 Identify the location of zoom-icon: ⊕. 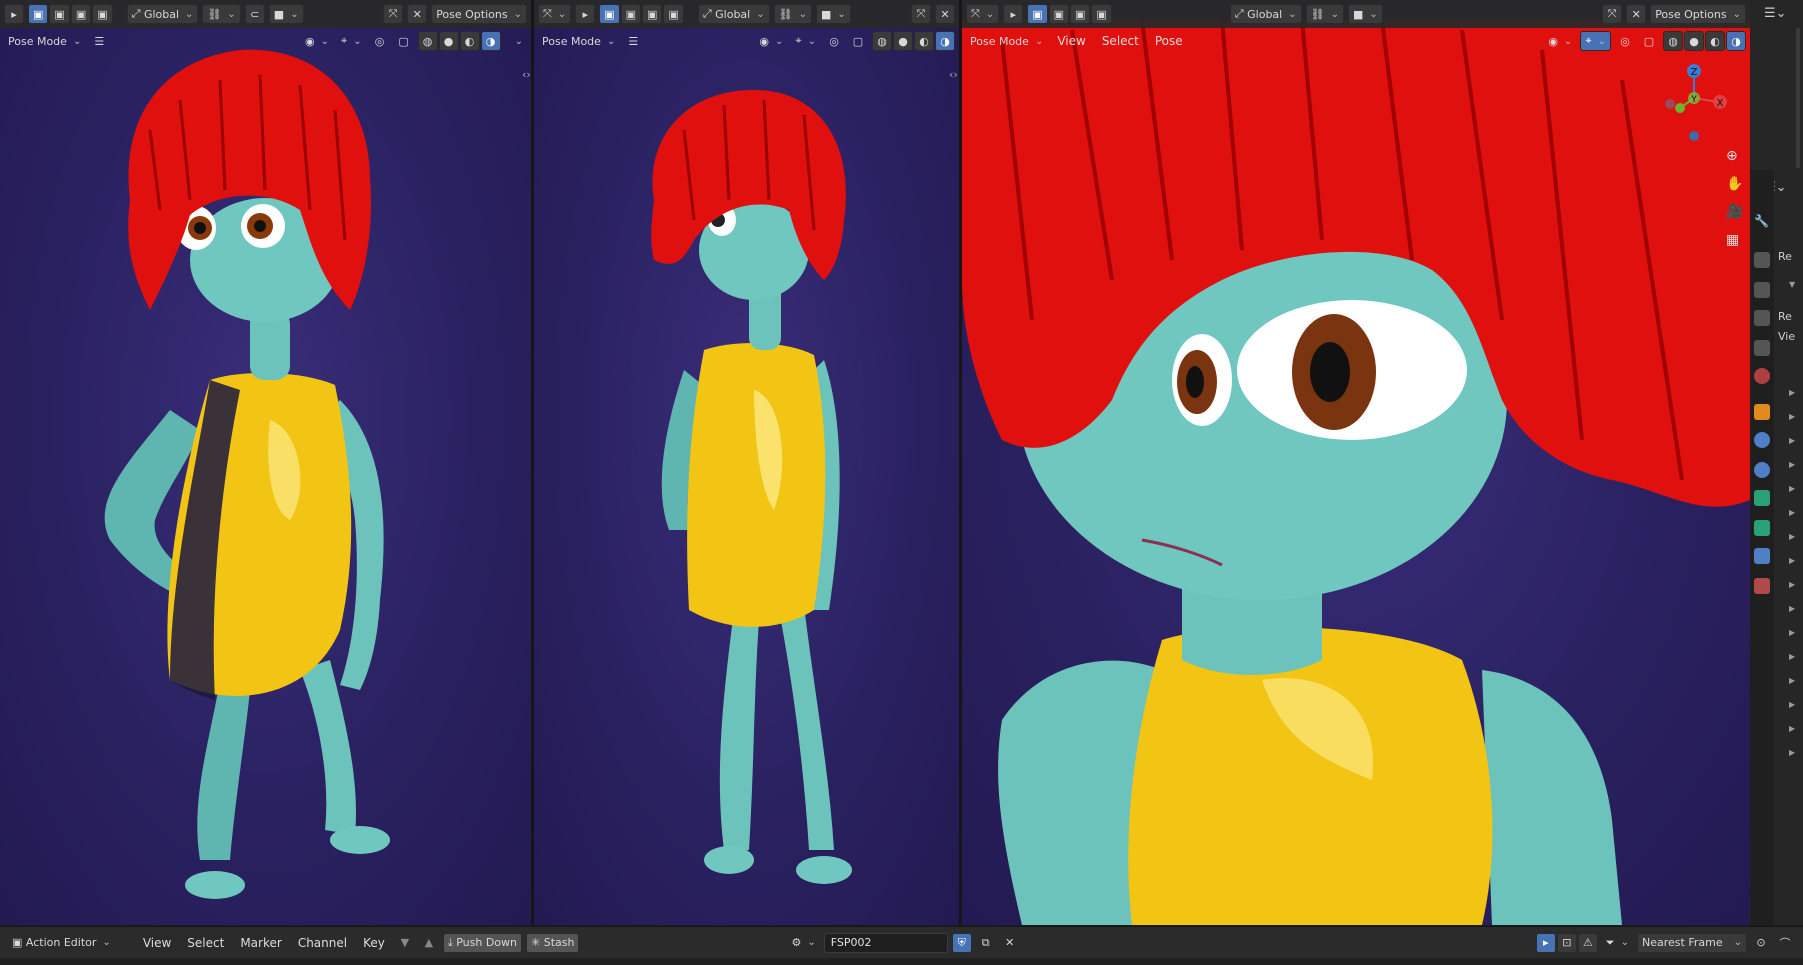
(1737, 162).